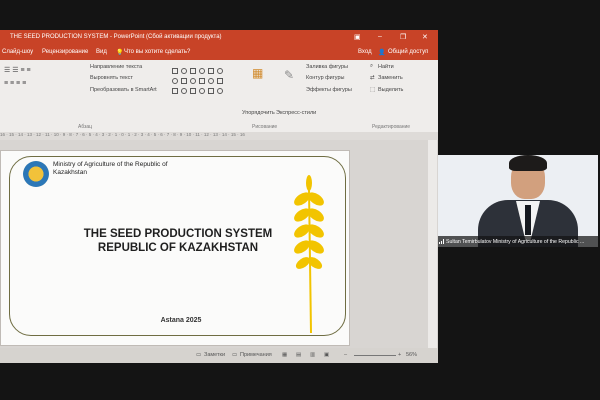 This screenshot has width=600, height=400. Describe the element at coordinates (373, 90) in the screenshot. I see `select-icon: ⬚` at that location.